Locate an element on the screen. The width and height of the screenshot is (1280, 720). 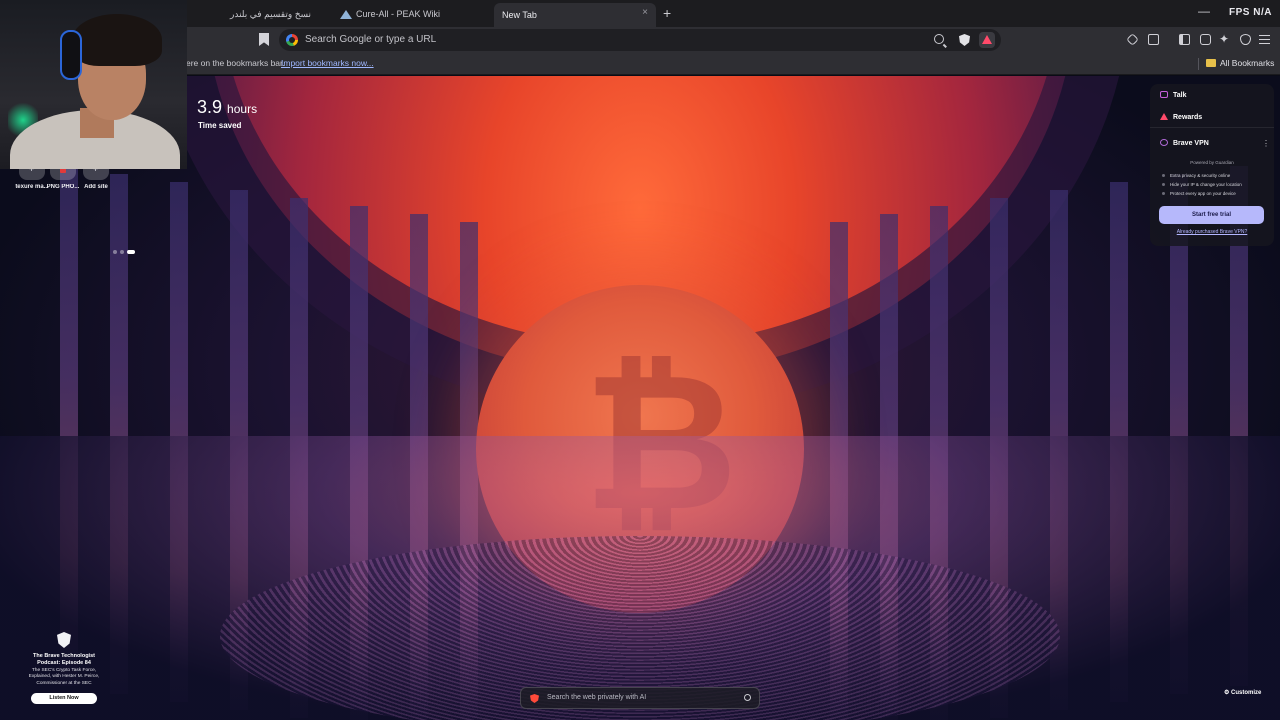
pager-dot-active is located at coordinates (131, 252).